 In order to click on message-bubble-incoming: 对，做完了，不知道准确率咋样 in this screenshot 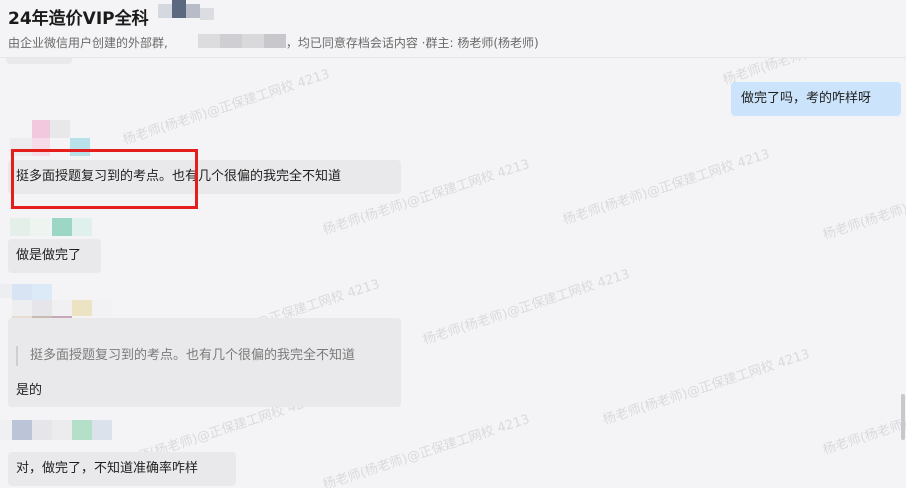, I will do `click(122, 469)`.